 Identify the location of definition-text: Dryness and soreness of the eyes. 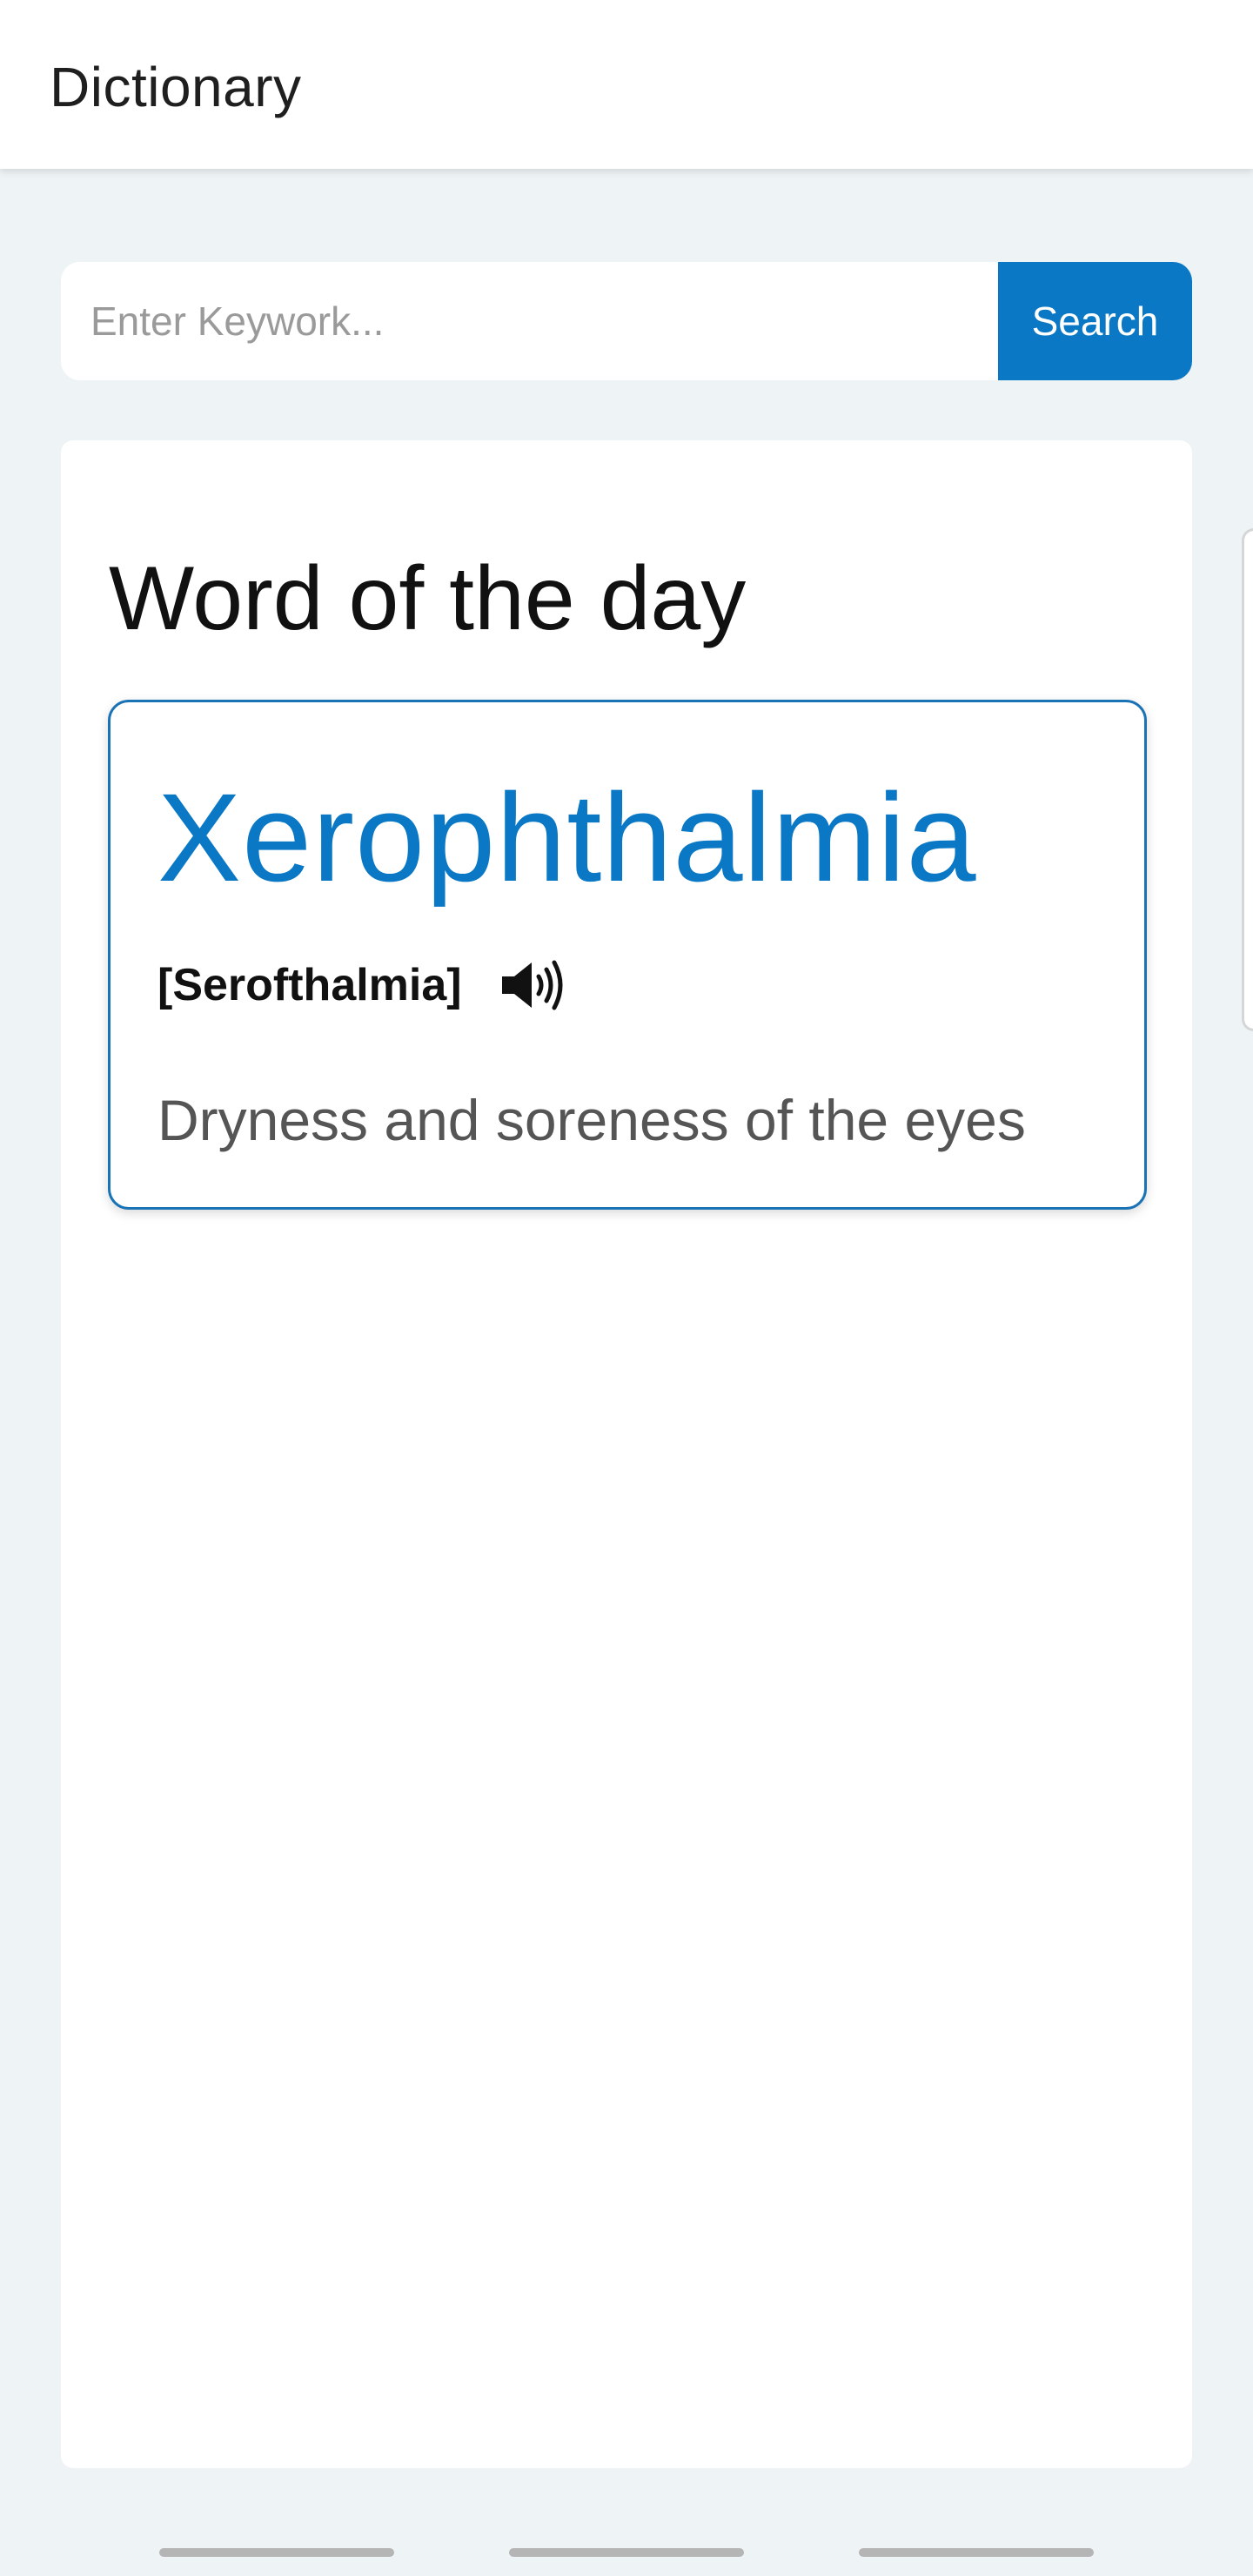
(591, 1120).